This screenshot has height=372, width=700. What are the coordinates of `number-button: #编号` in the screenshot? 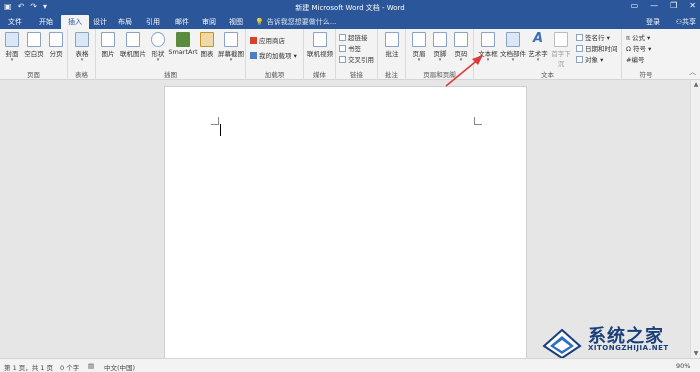 It's located at (635, 59).